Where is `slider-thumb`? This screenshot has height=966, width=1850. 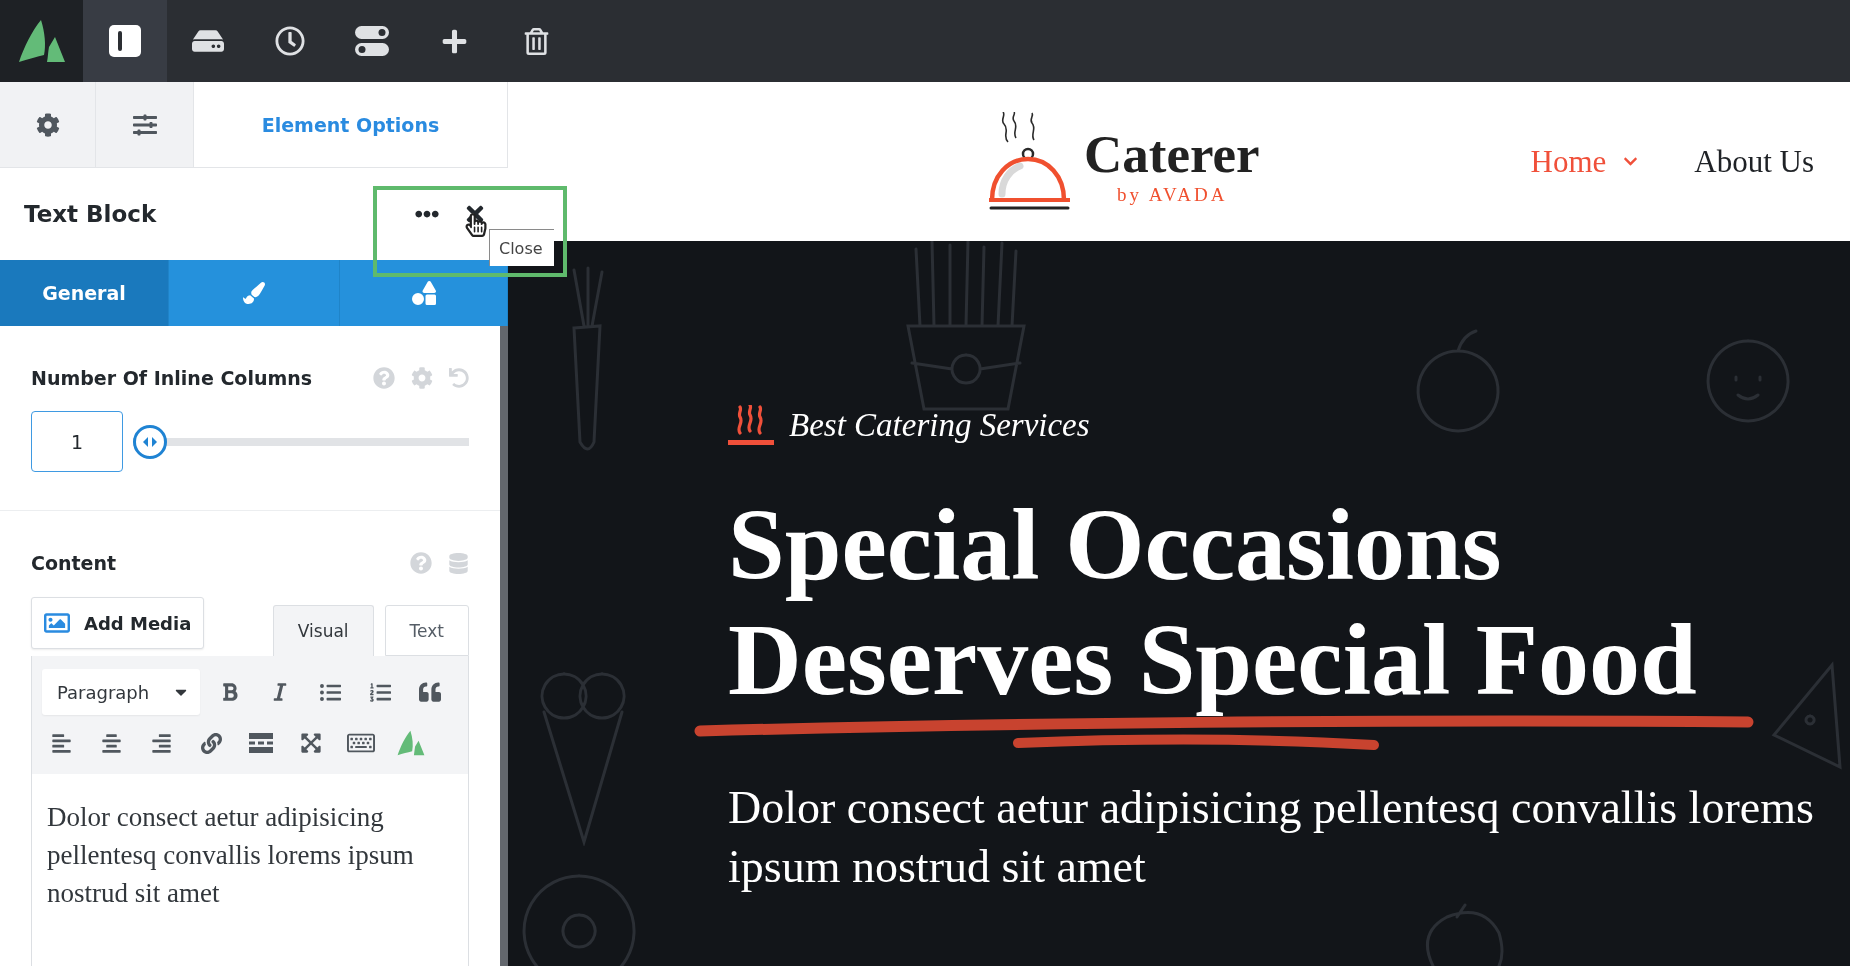
slider-thumb is located at coordinates (150, 441).